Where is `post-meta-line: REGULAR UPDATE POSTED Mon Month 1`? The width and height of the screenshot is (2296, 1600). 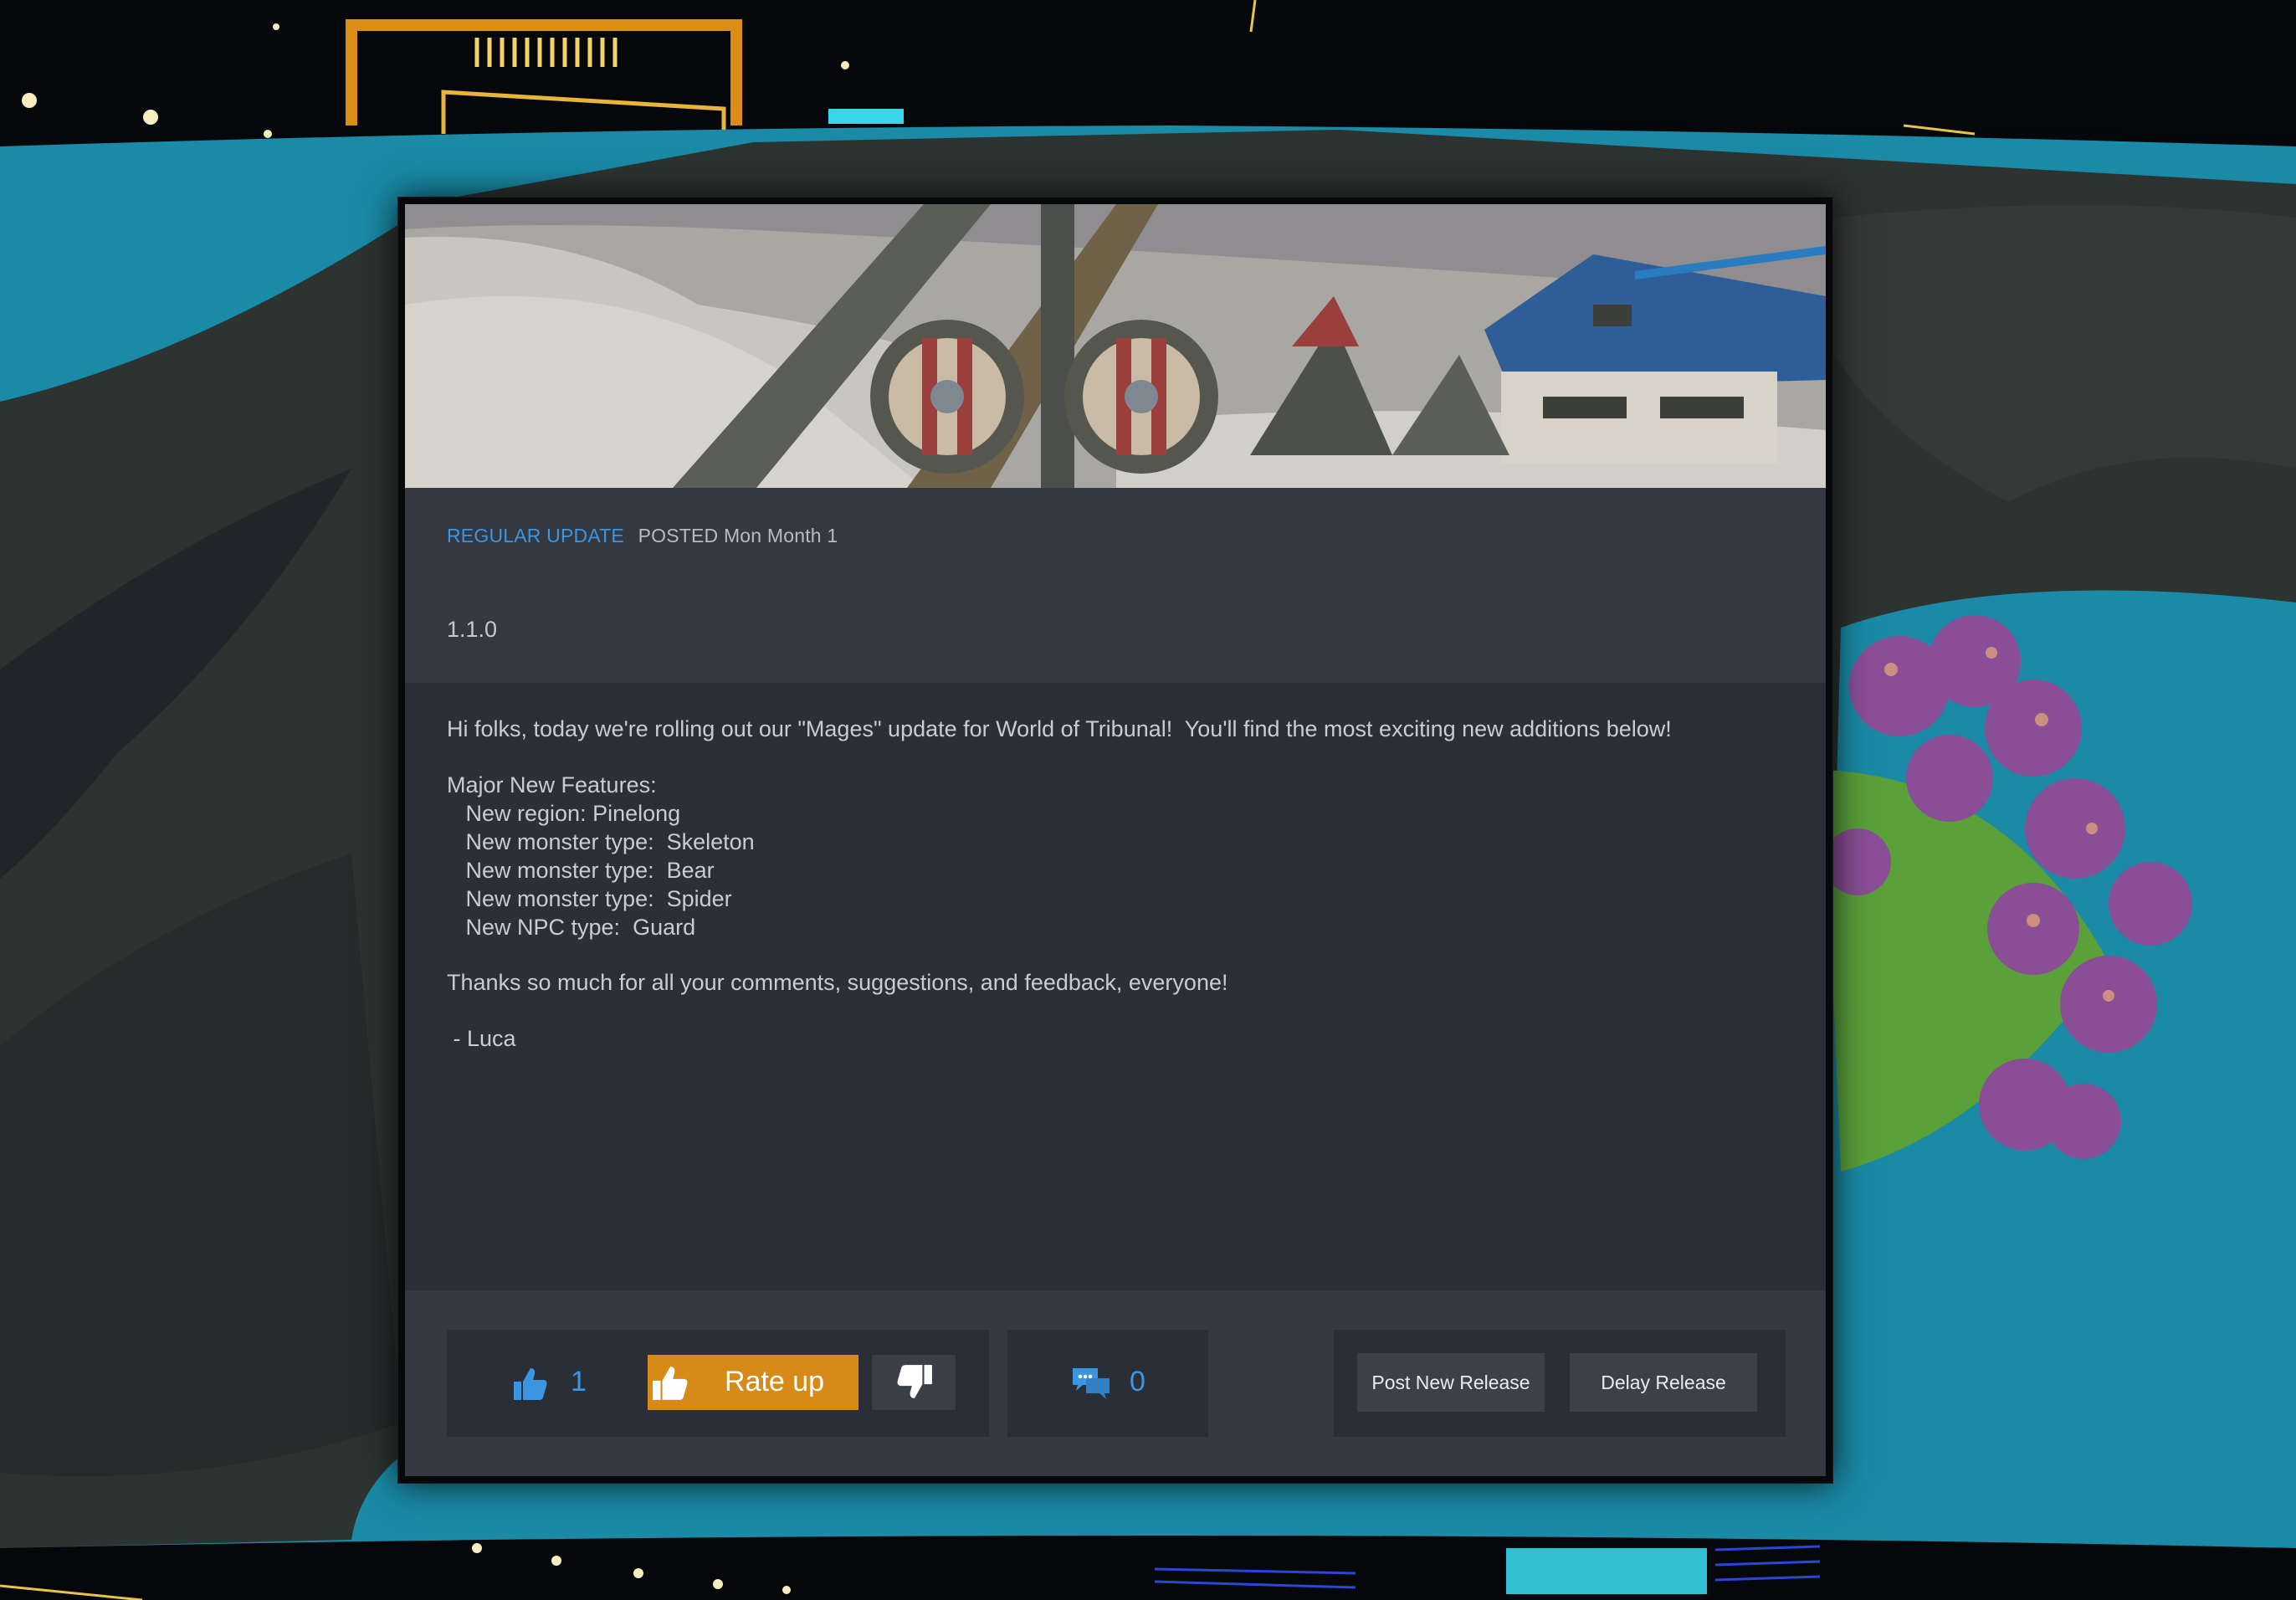 post-meta-line: REGULAR UPDATE POSTED Mon Month 1 is located at coordinates (642, 536).